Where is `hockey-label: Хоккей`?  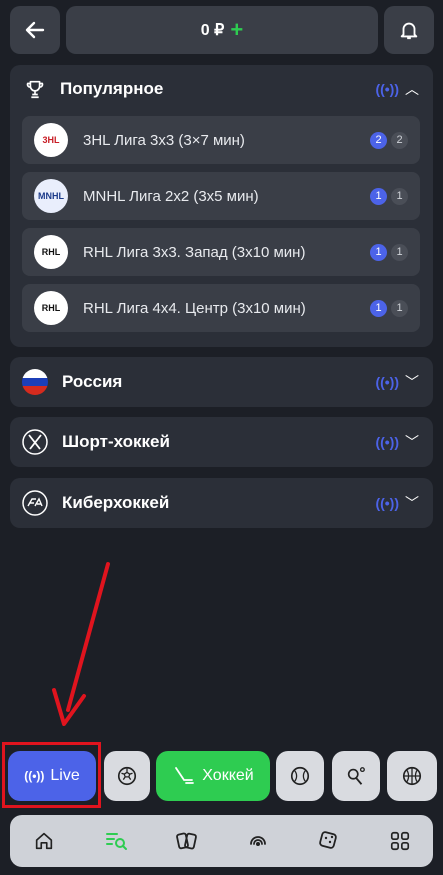 hockey-label: Хоккей is located at coordinates (228, 775).